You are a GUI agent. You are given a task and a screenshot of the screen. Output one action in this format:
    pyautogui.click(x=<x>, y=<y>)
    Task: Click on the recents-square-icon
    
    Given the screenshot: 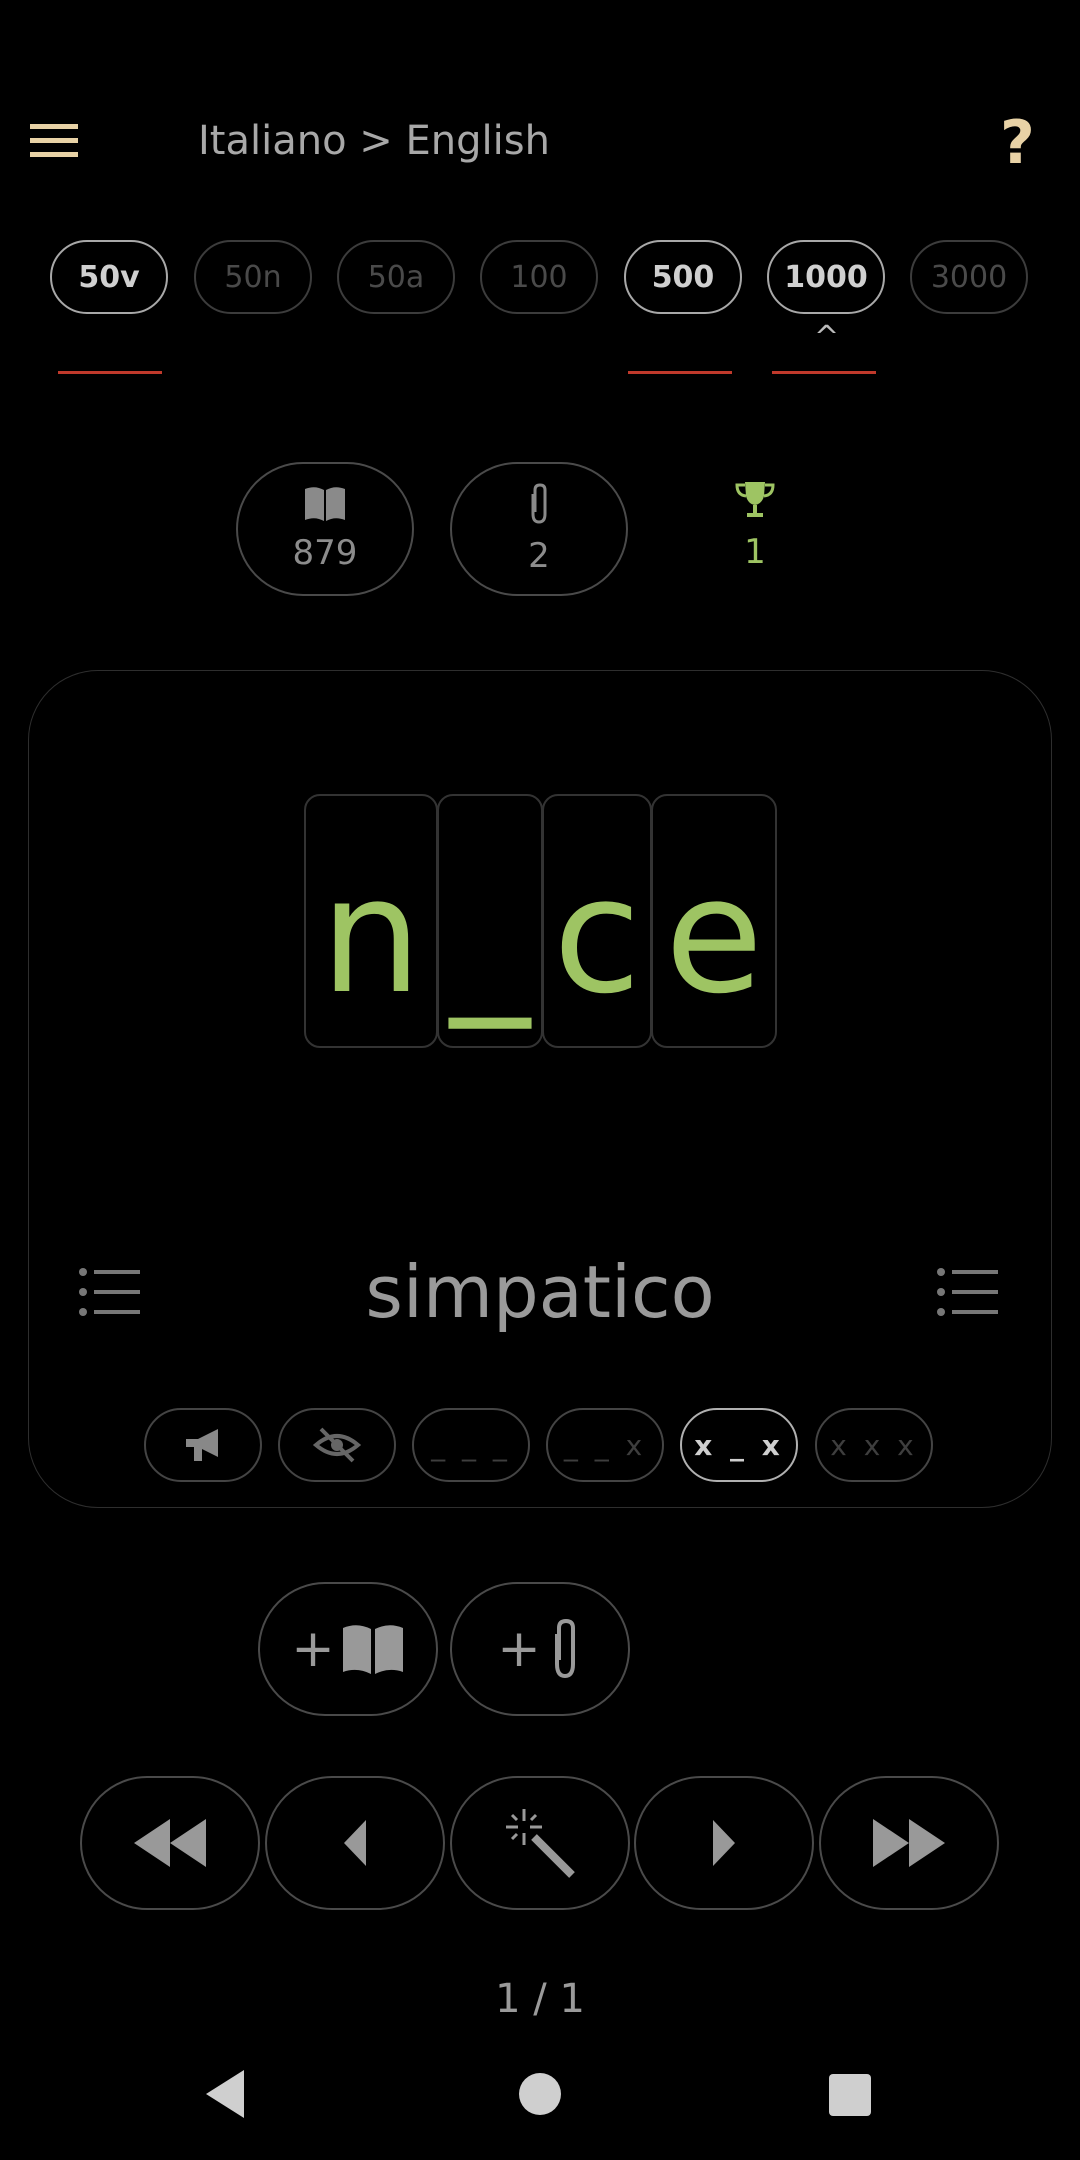 What is the action you would take?
    pyautogui.click(x=850, y=2095)
    